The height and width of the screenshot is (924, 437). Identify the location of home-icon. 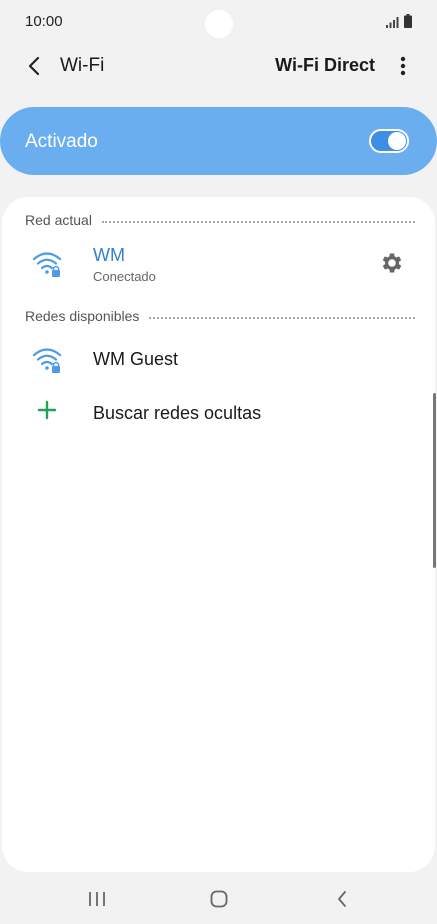
(219, 899).